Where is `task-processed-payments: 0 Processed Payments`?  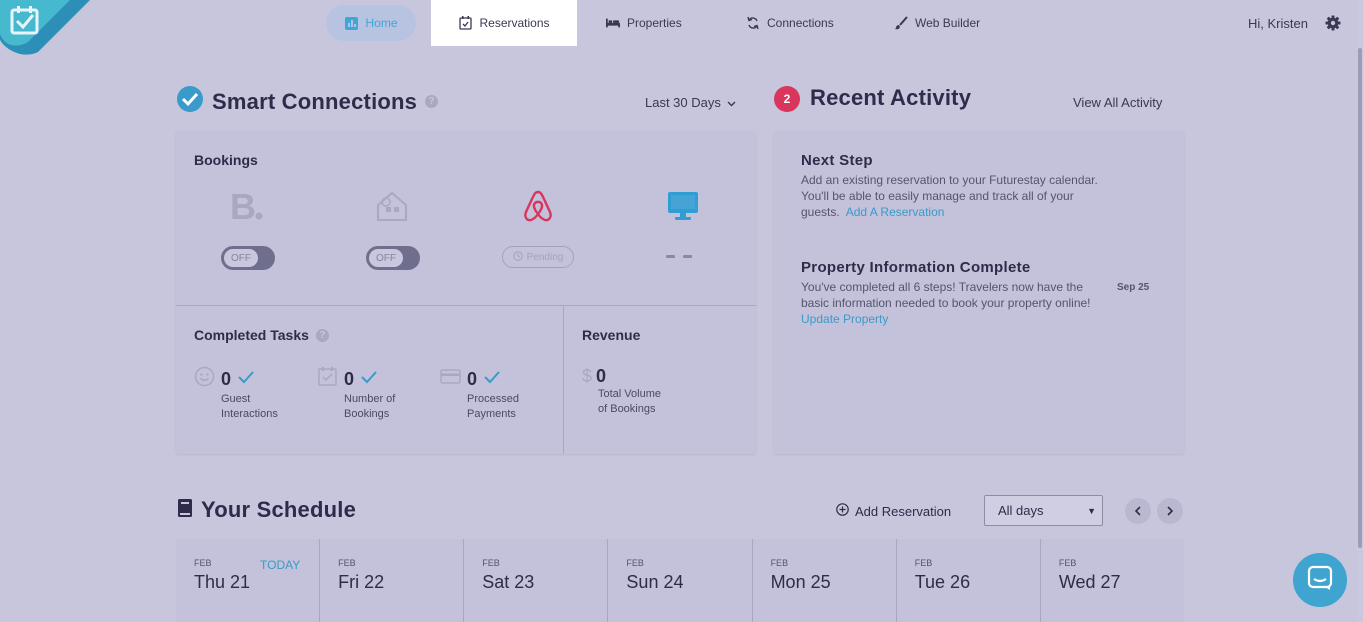 task-processed-payments: 0 Processed Payments is located at coordinates (495, 394).